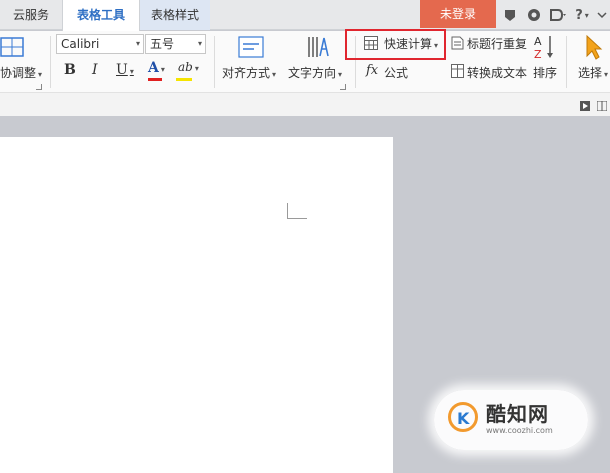 This screenshot has height=473, width=610. I want to click on highlight-button: ab ▾, so click(188, 67).